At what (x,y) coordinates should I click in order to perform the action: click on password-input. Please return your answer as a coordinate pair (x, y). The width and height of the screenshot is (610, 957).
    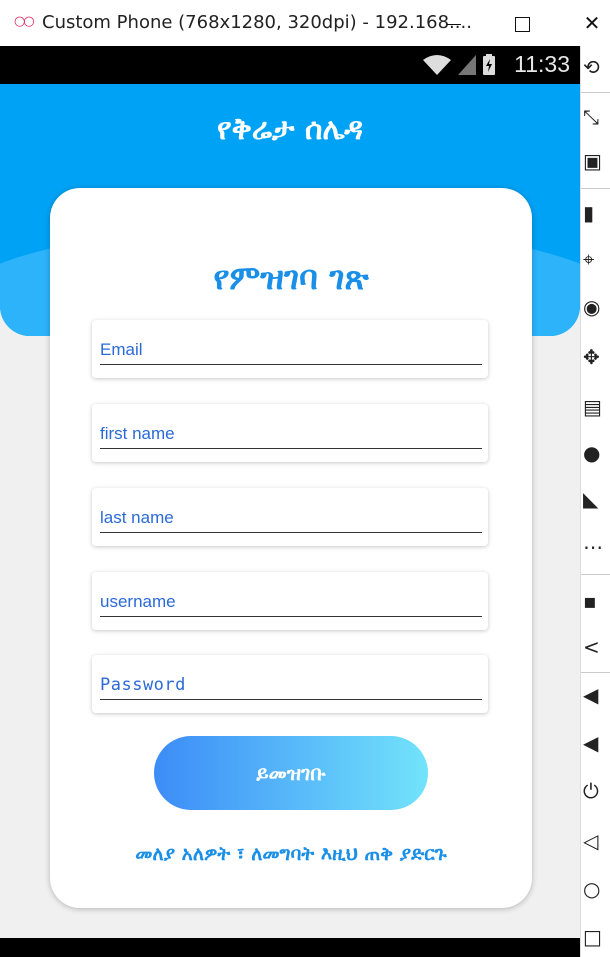
    Looking at the image, I should click on (291, 685).